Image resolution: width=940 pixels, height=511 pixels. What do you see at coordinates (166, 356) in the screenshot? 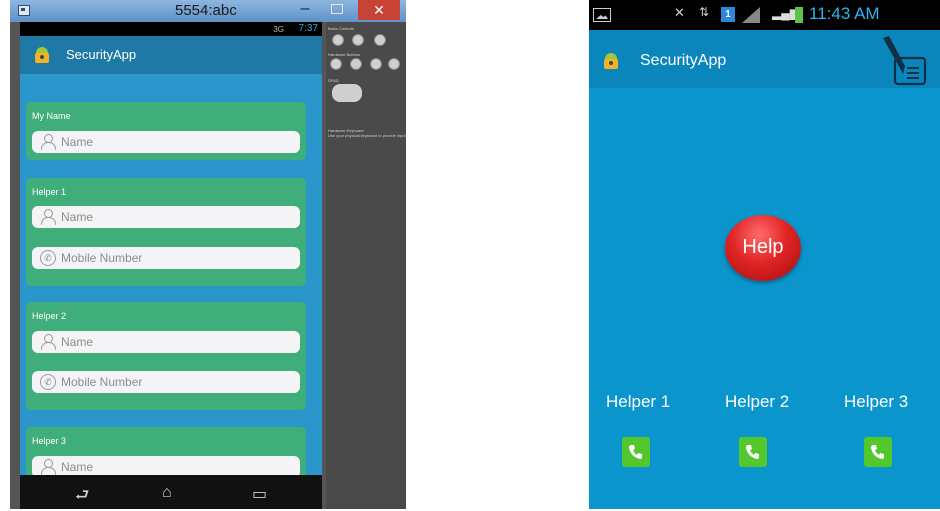
I see `card-helper-2: Helper 2 Name ✆ Mobile Number` at bounding box center [166, 356].